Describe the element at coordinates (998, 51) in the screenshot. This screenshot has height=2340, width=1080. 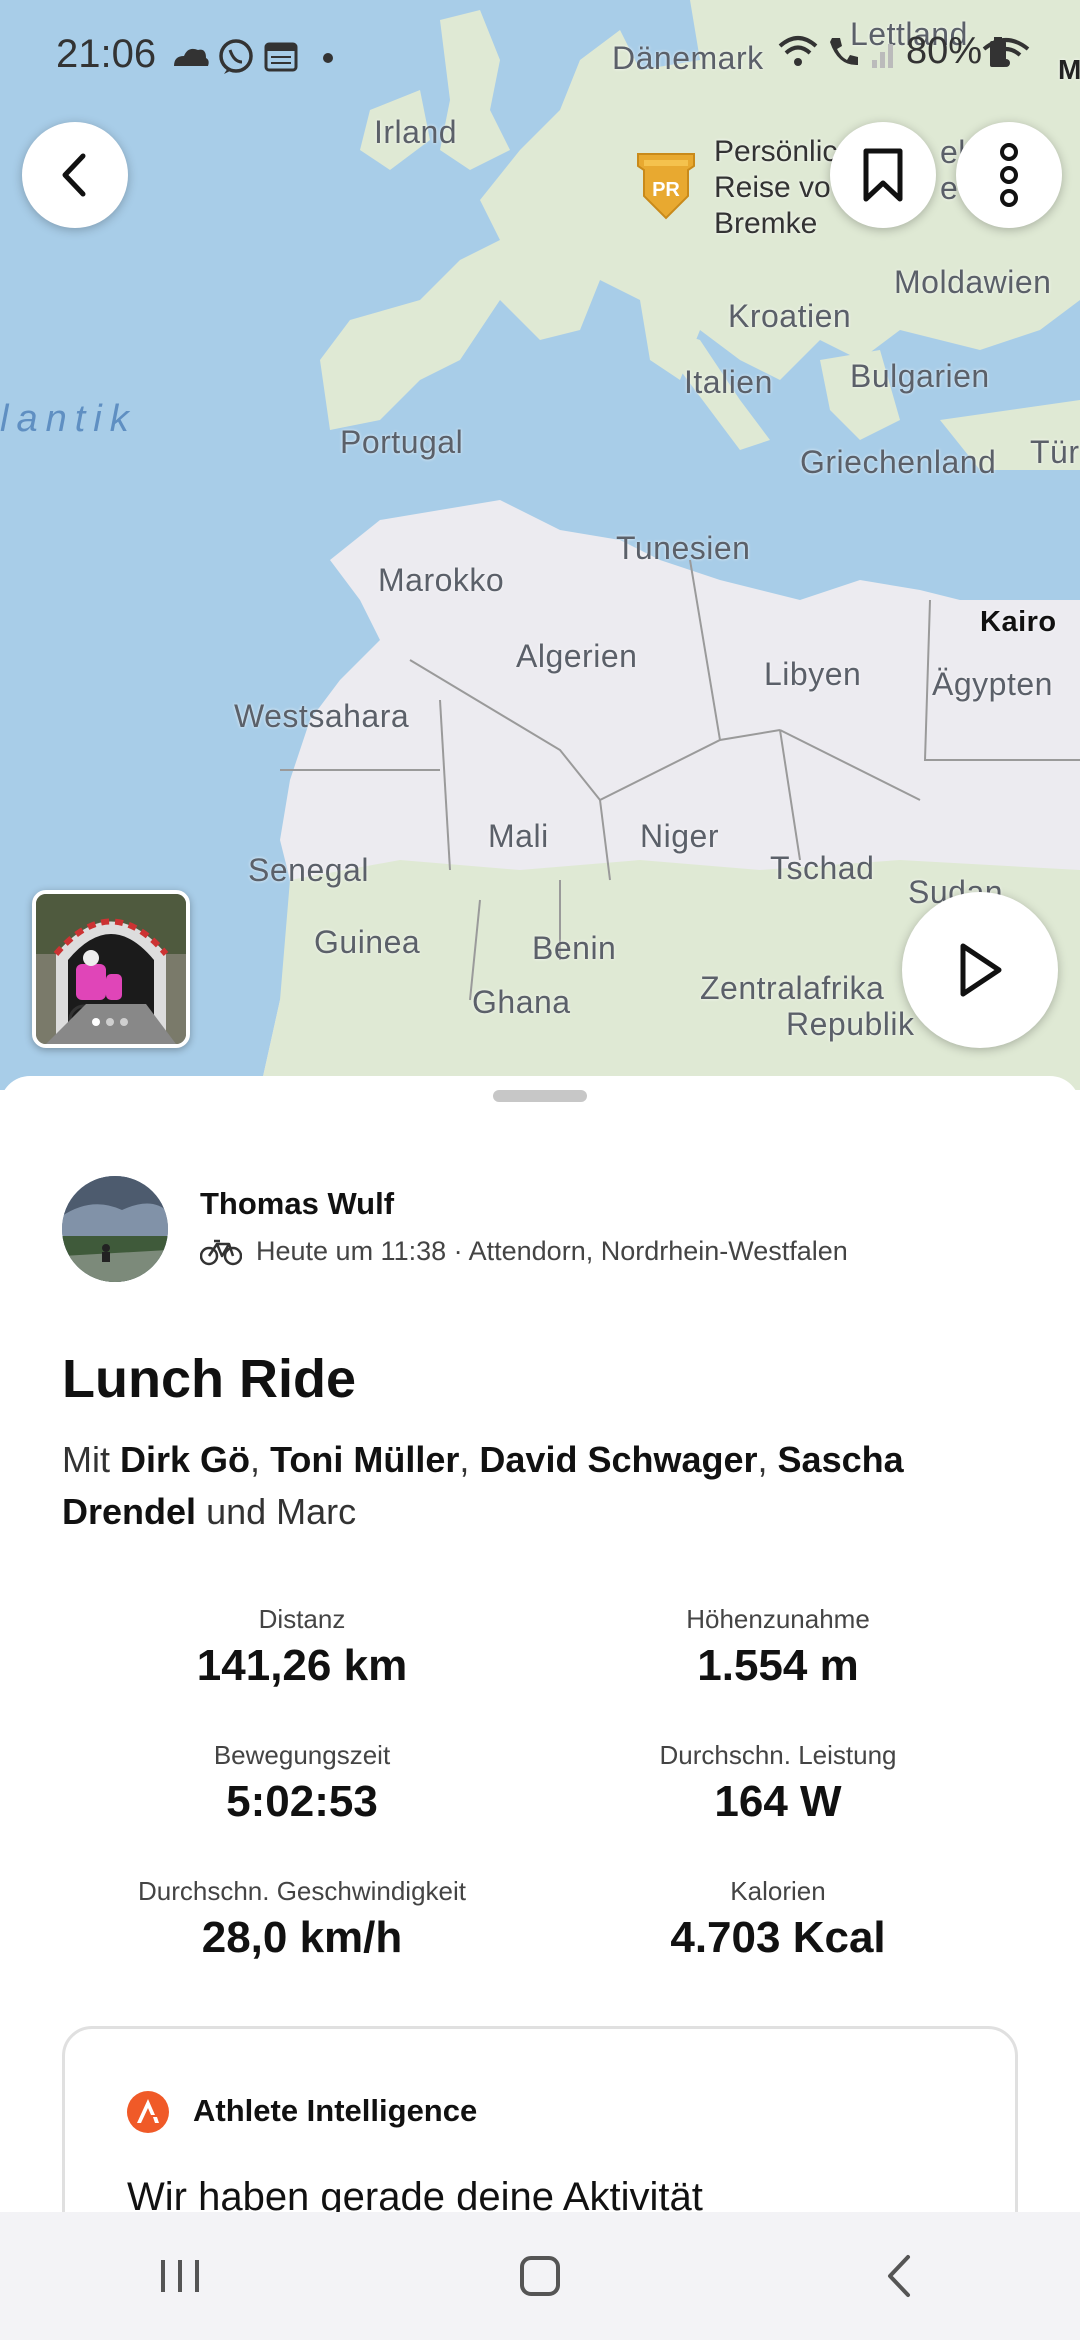
I see `battery-icon` at that location.